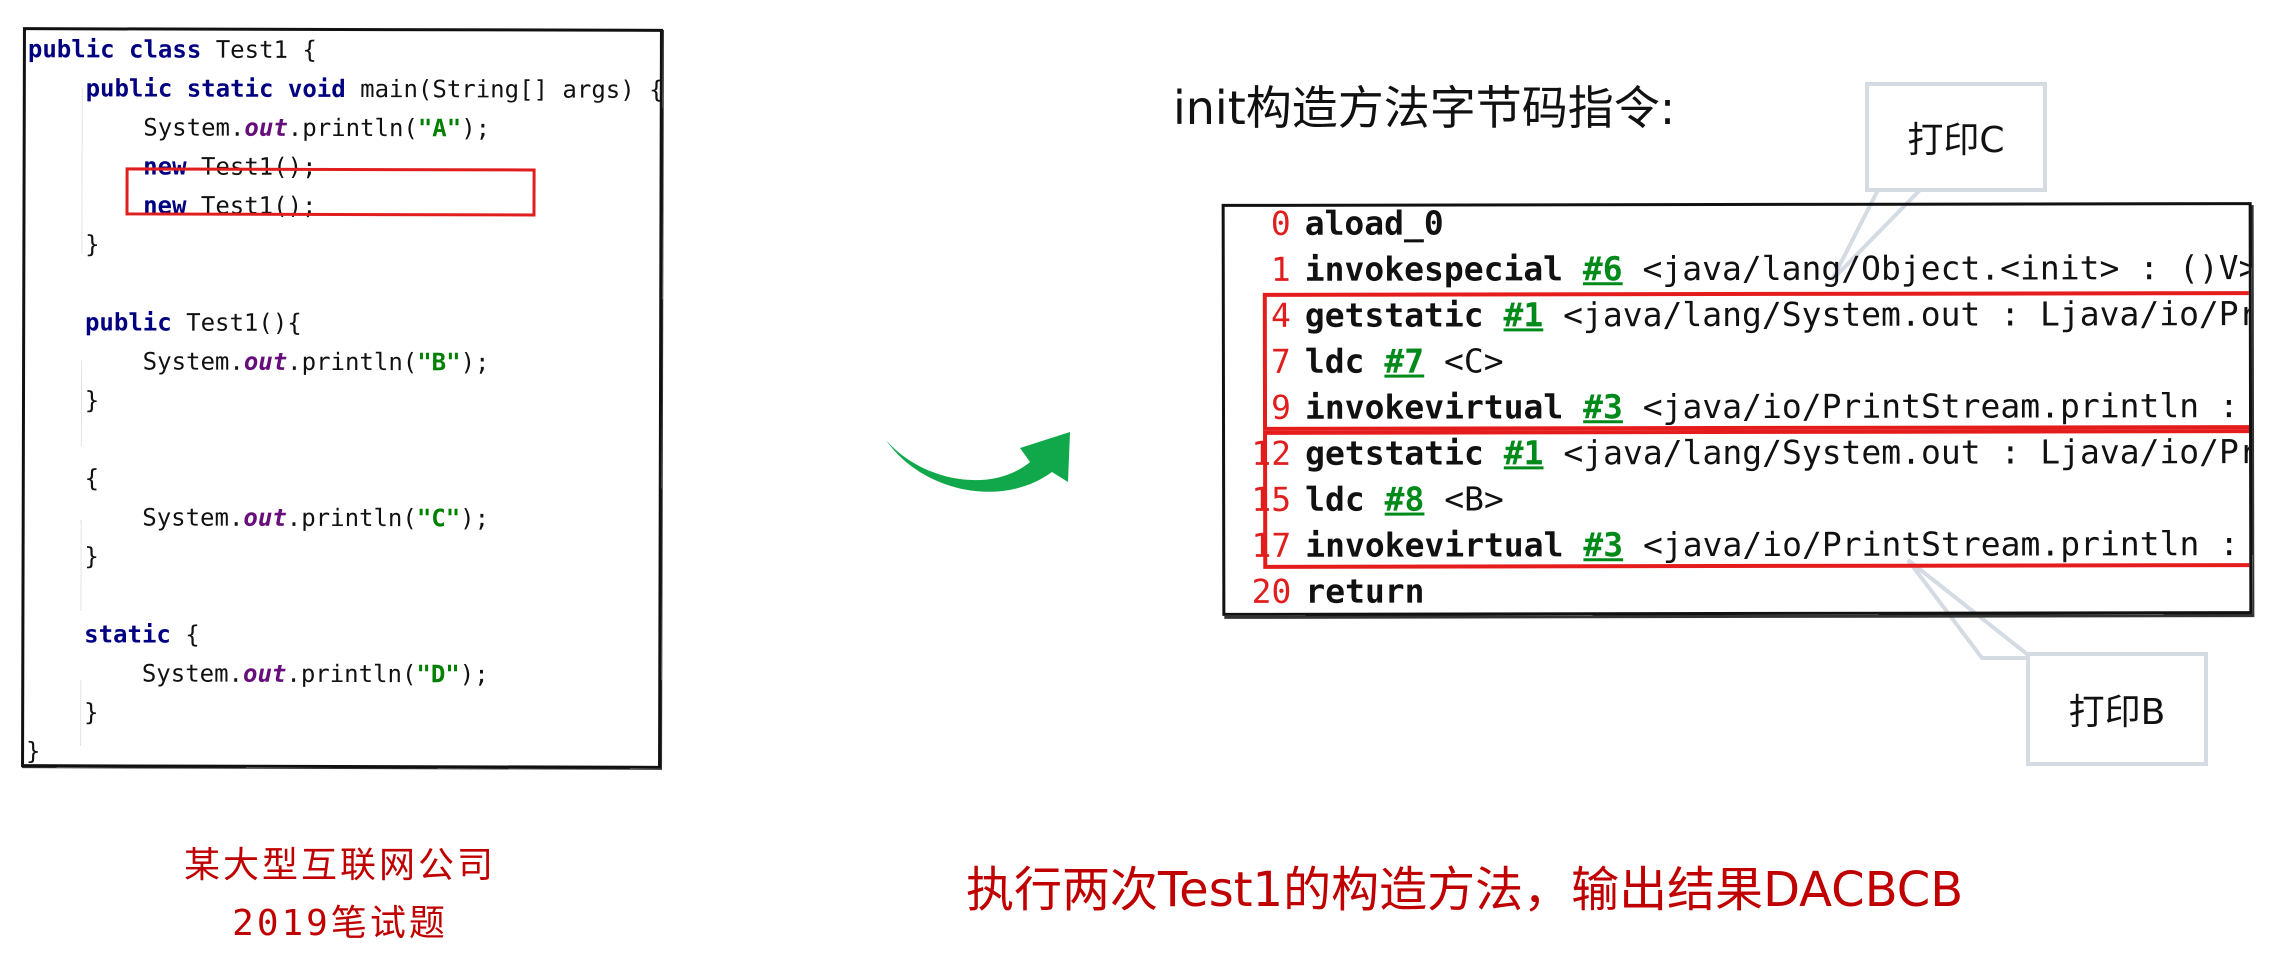 Image resolution: width=2270 pixels, height=972 pixels. I want to click on code-string: "D", so click(438, 674).